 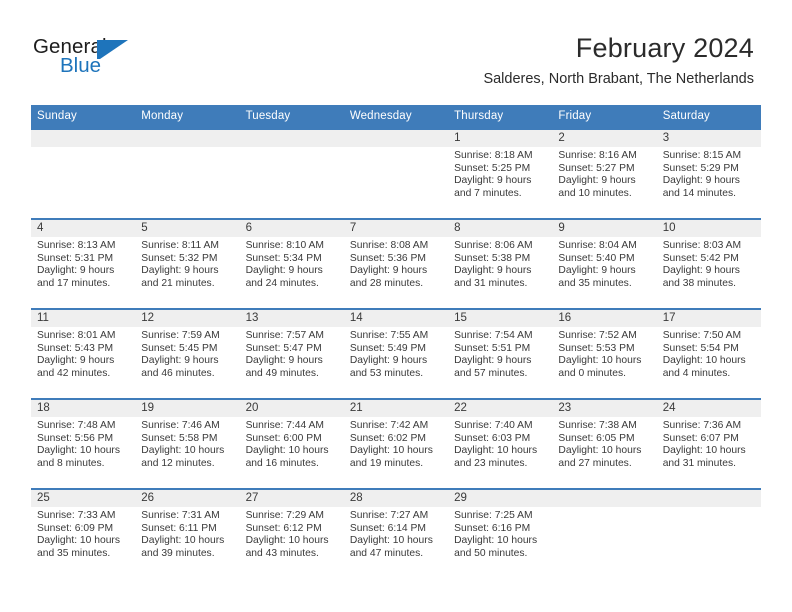 What do you see at coordinates (180, 515) in the screenshot?
I see `sunrise-time: Sunrise: 7:31 AM` at bounding box center [180, 515].